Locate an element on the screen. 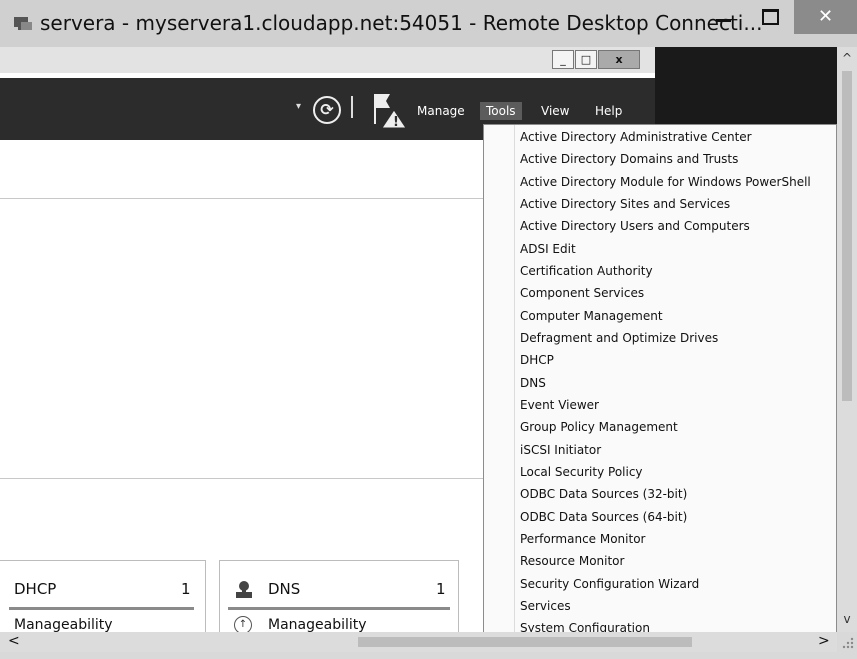 This screenshot has height=659, width=857. vertical-scroll-thumb is located at coordinates (847, 236).